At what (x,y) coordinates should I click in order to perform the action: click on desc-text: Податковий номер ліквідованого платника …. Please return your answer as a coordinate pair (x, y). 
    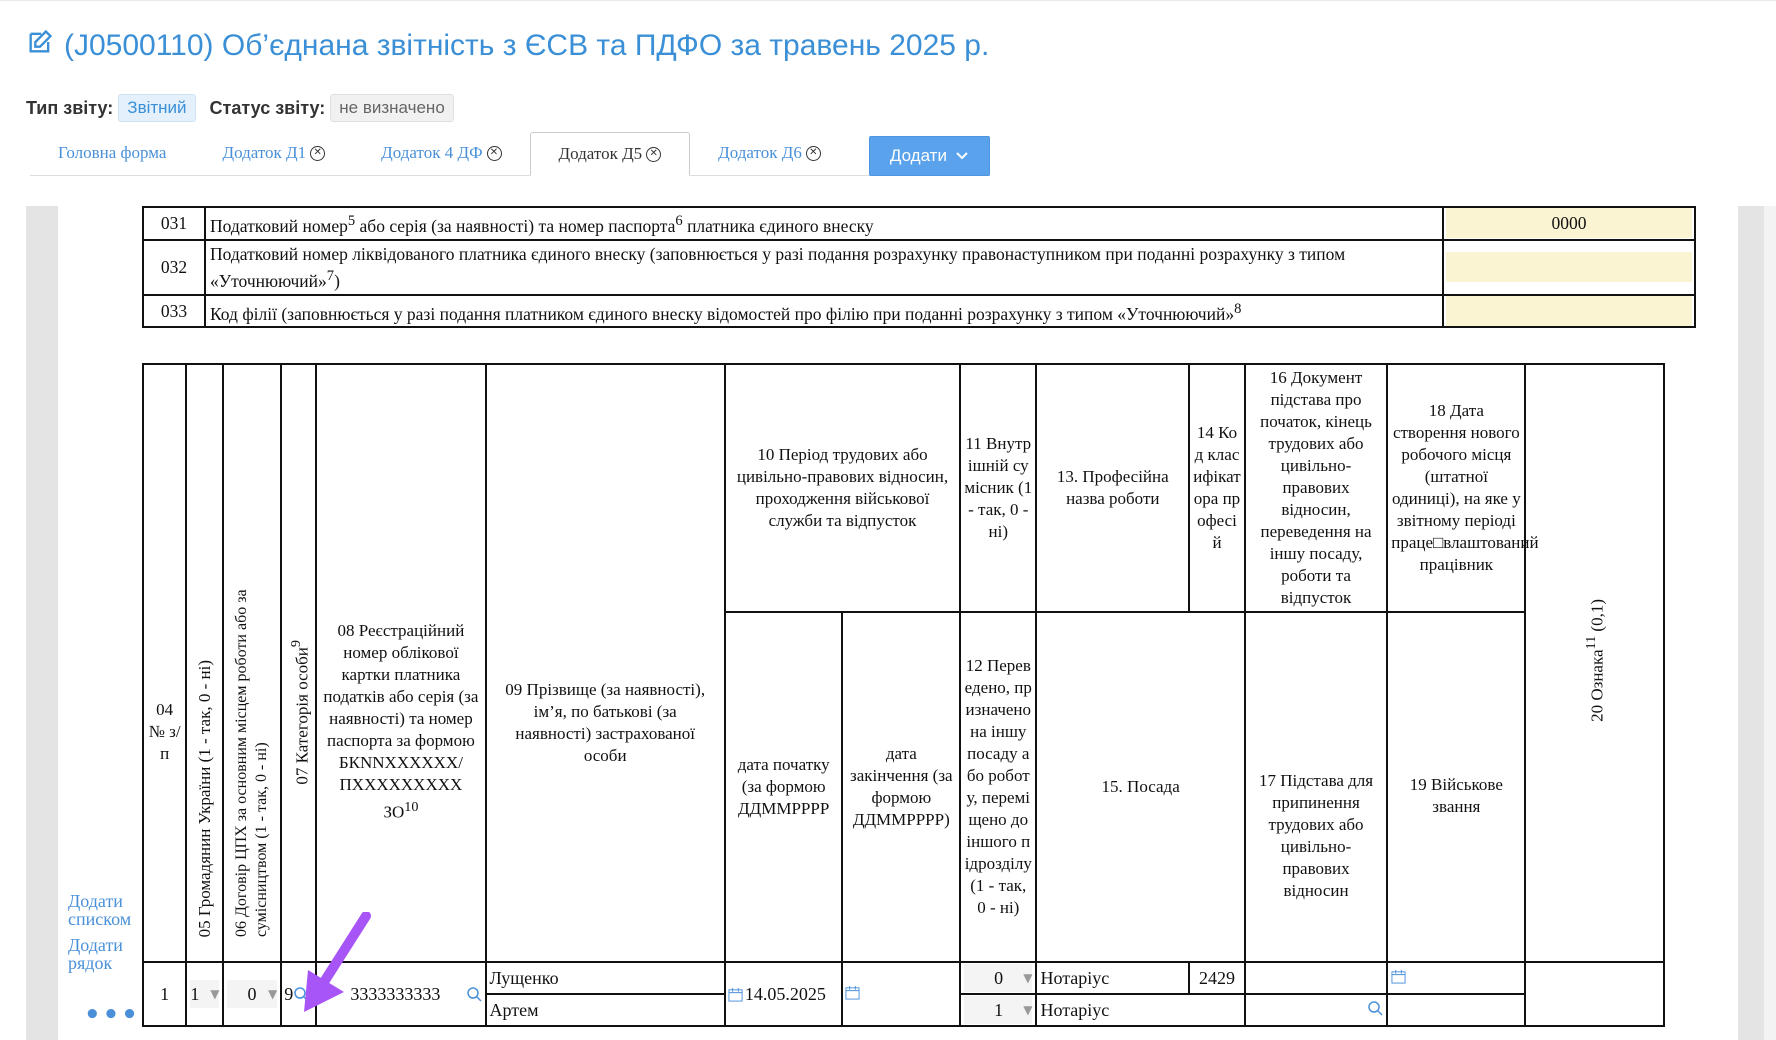
    Looking at the image, I should click on (778, 267).